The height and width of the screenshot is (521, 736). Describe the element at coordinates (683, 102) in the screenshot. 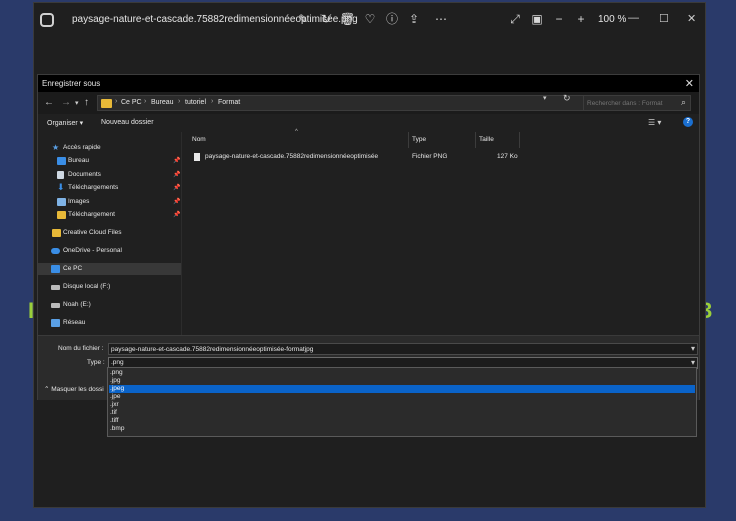

I see `search-icon: ⌕` at that location.